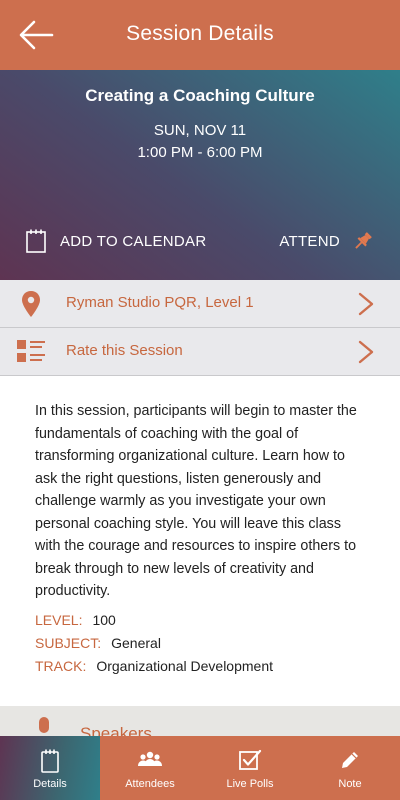 Image resolution: width=400 pixels, height=800 pixels. Describe the element at coordinates (36, 241) in the screenshot. I see `calendar-icon` at that location.